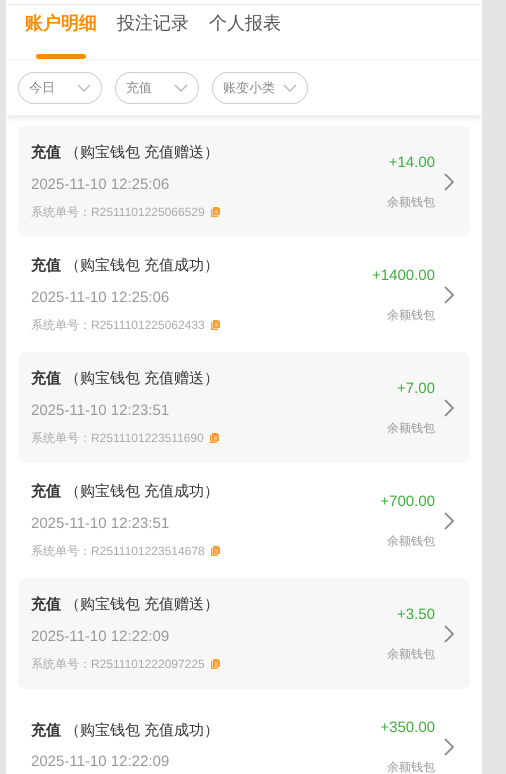 Image resolution: width=506 pixels, height=774 pixels. I want to click on filter-dropdown: 充值, so click(157, 88).